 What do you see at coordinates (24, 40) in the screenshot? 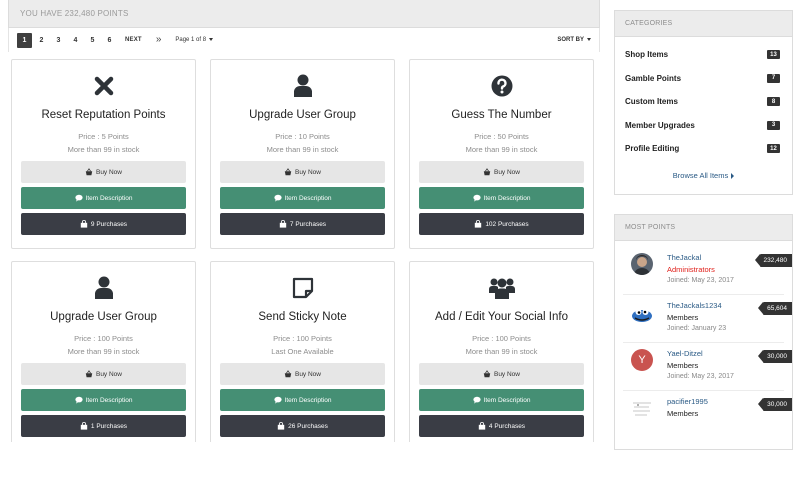
I see `page-1-button: 1` at bounding box center [24, 40].